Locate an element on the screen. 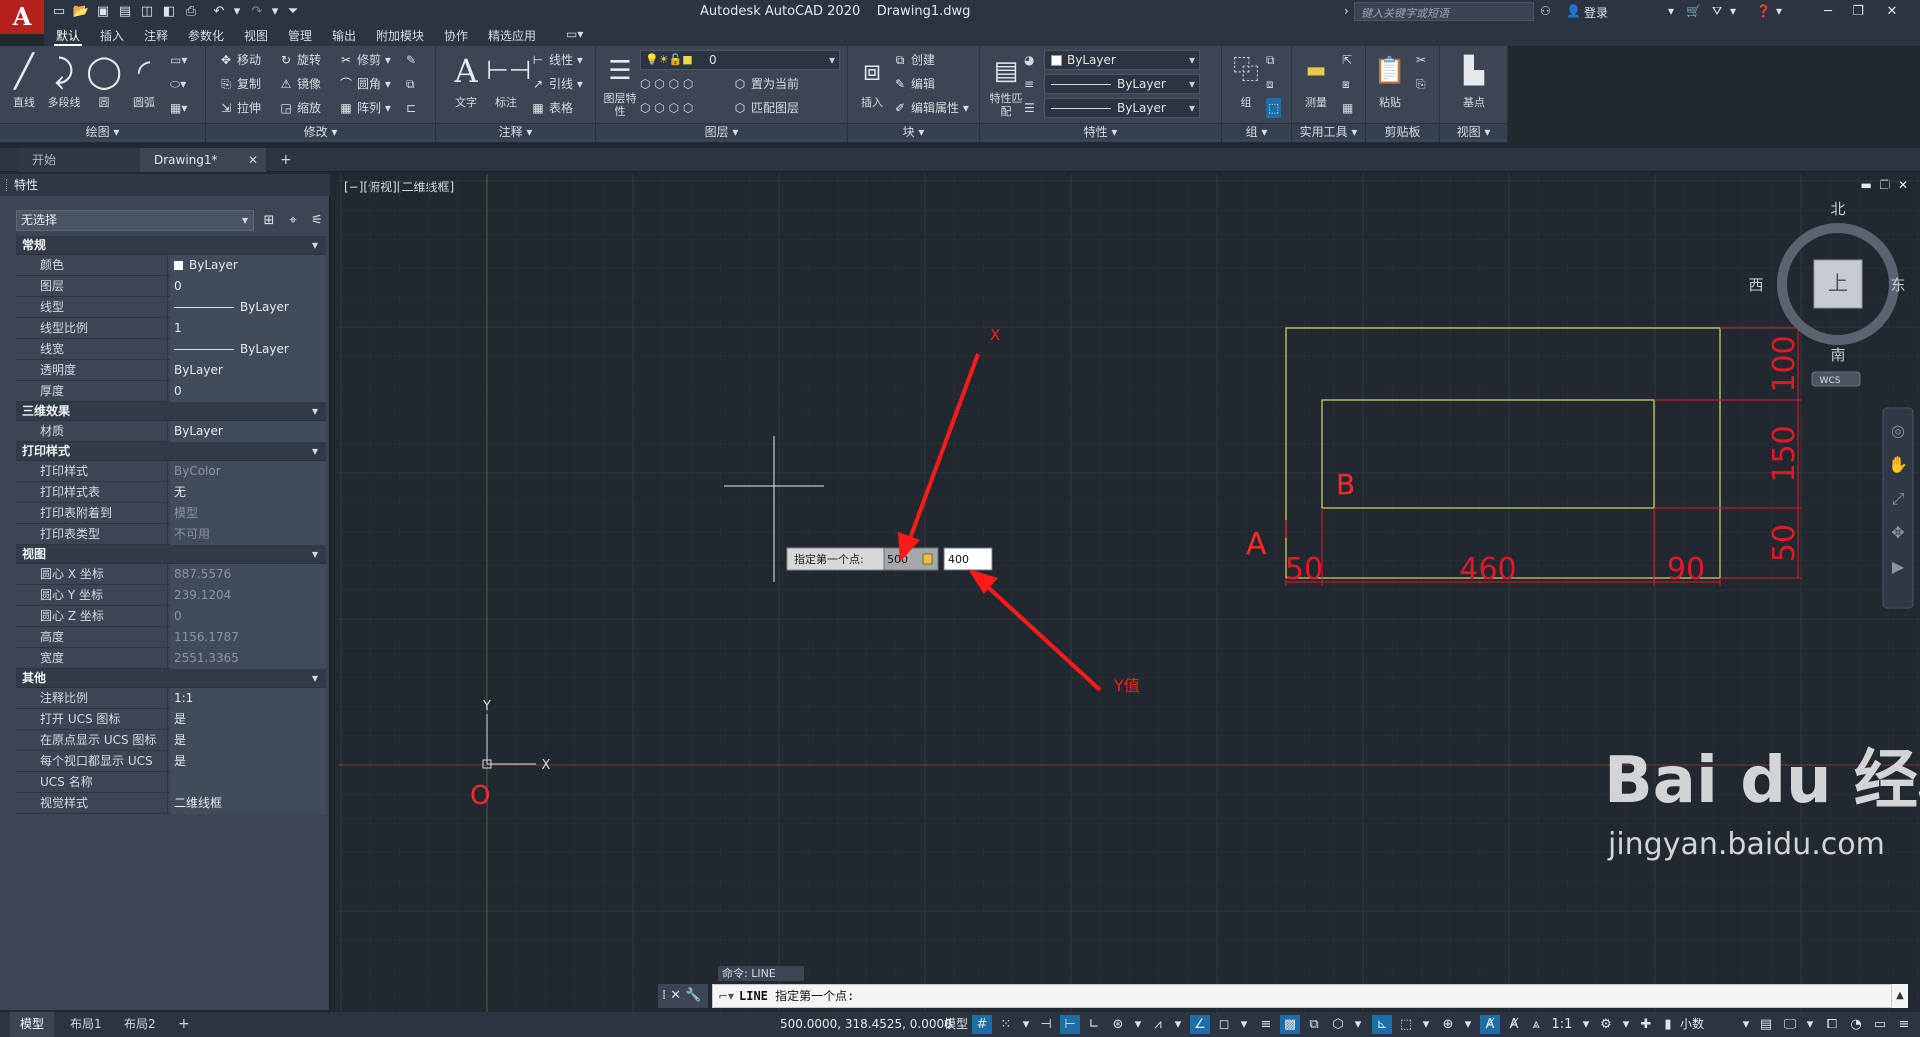 The image size is (1920, 1037). login-dropdown-icon: ▾ is located at coordinates (1671, 11).